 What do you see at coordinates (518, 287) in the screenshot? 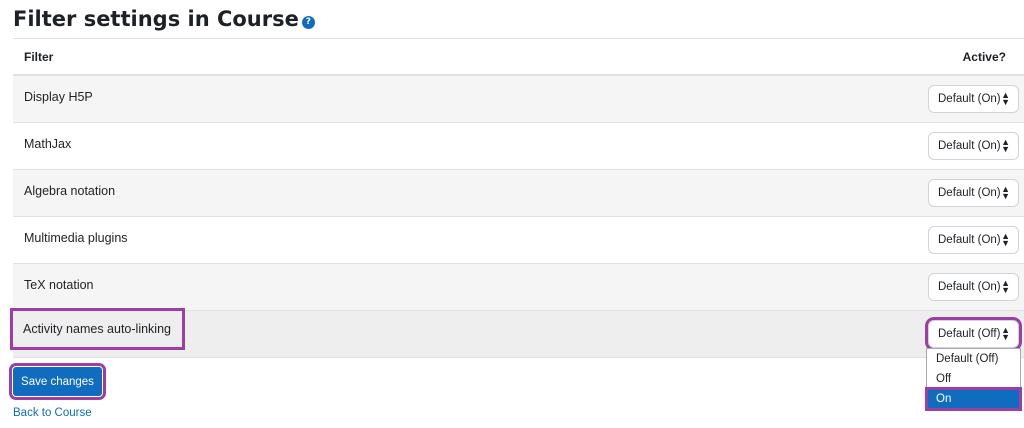
I see `table-row: TeX notation Default (On) ▲ ▼` at bounding box center [518, 287].